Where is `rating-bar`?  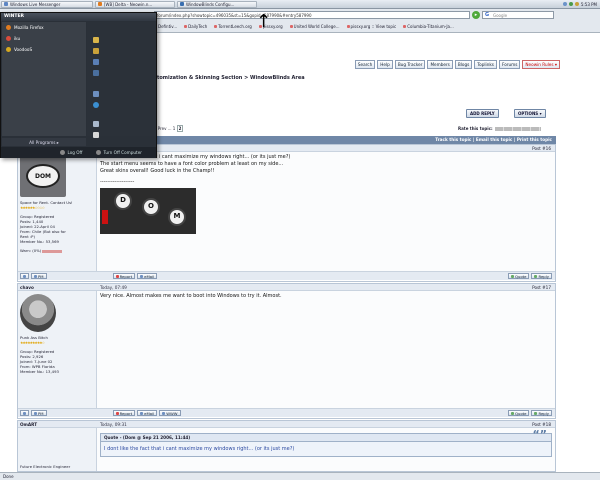
rating-bar is located at coordinates (517, 128).